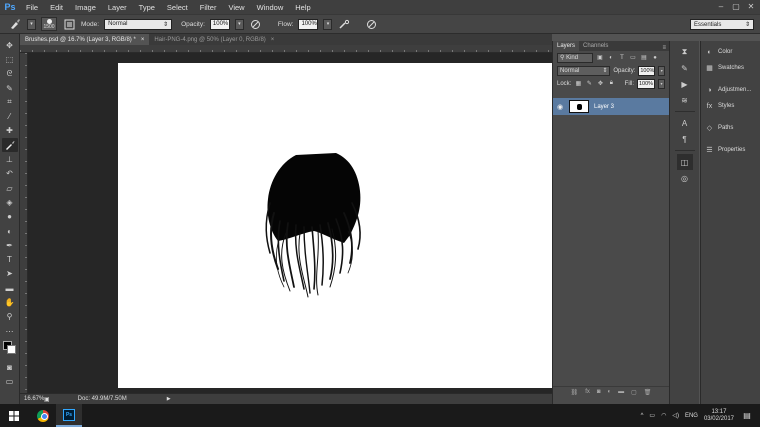 The height and width of the screenshot is (427, 760). Describe the element at coordinates (647, 70) in the screenshot. I see `layer-opacity-input: 100%` at that location.